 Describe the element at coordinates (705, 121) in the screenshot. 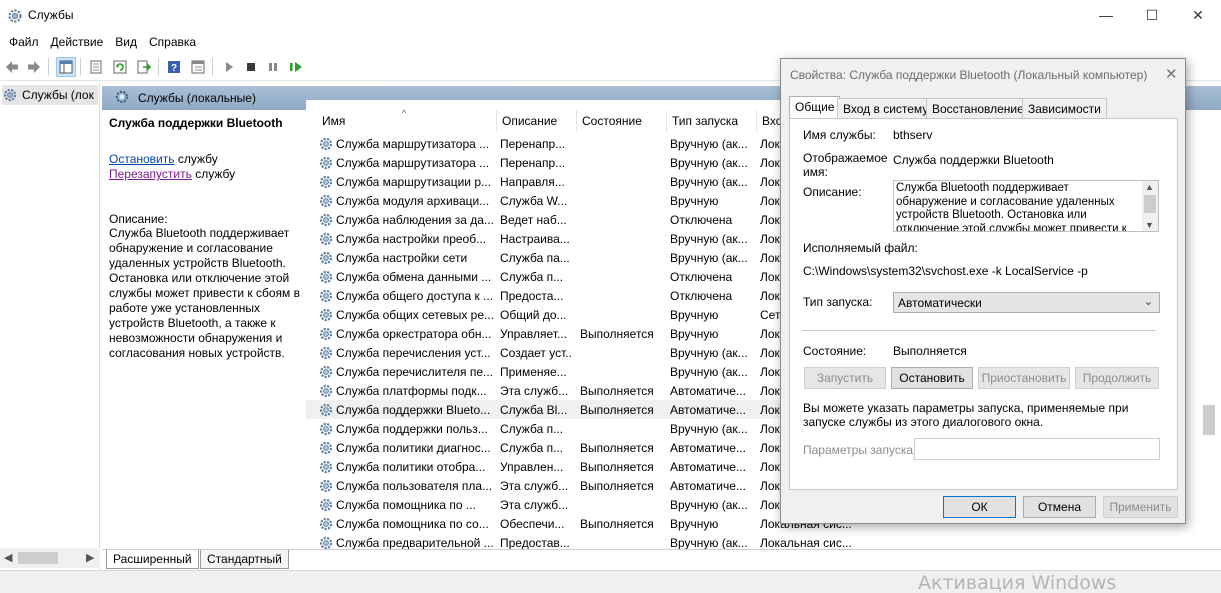

I see `column-header-startup-type: Тип запуска` at that location.